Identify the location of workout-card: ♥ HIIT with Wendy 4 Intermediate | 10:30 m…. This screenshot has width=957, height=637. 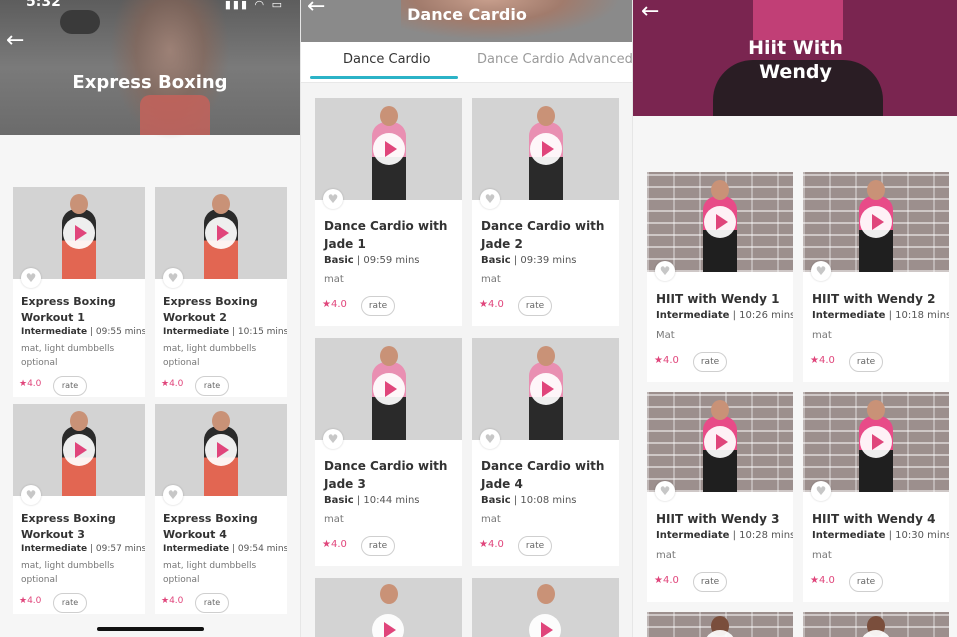
(876, 497).